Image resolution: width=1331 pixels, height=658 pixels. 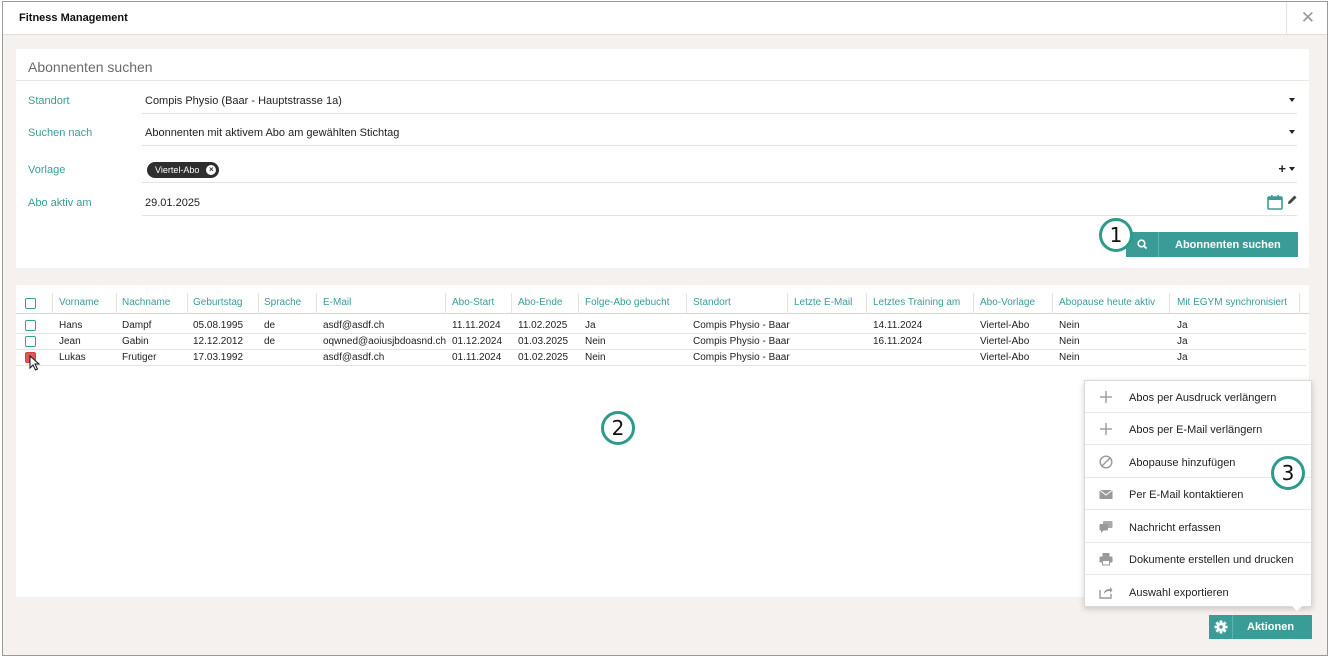 What do you see at coordinates (540, 302) in the screenshot?
I see `header-abo-ende: Abo-Ende` at bounding box center [540, 302].